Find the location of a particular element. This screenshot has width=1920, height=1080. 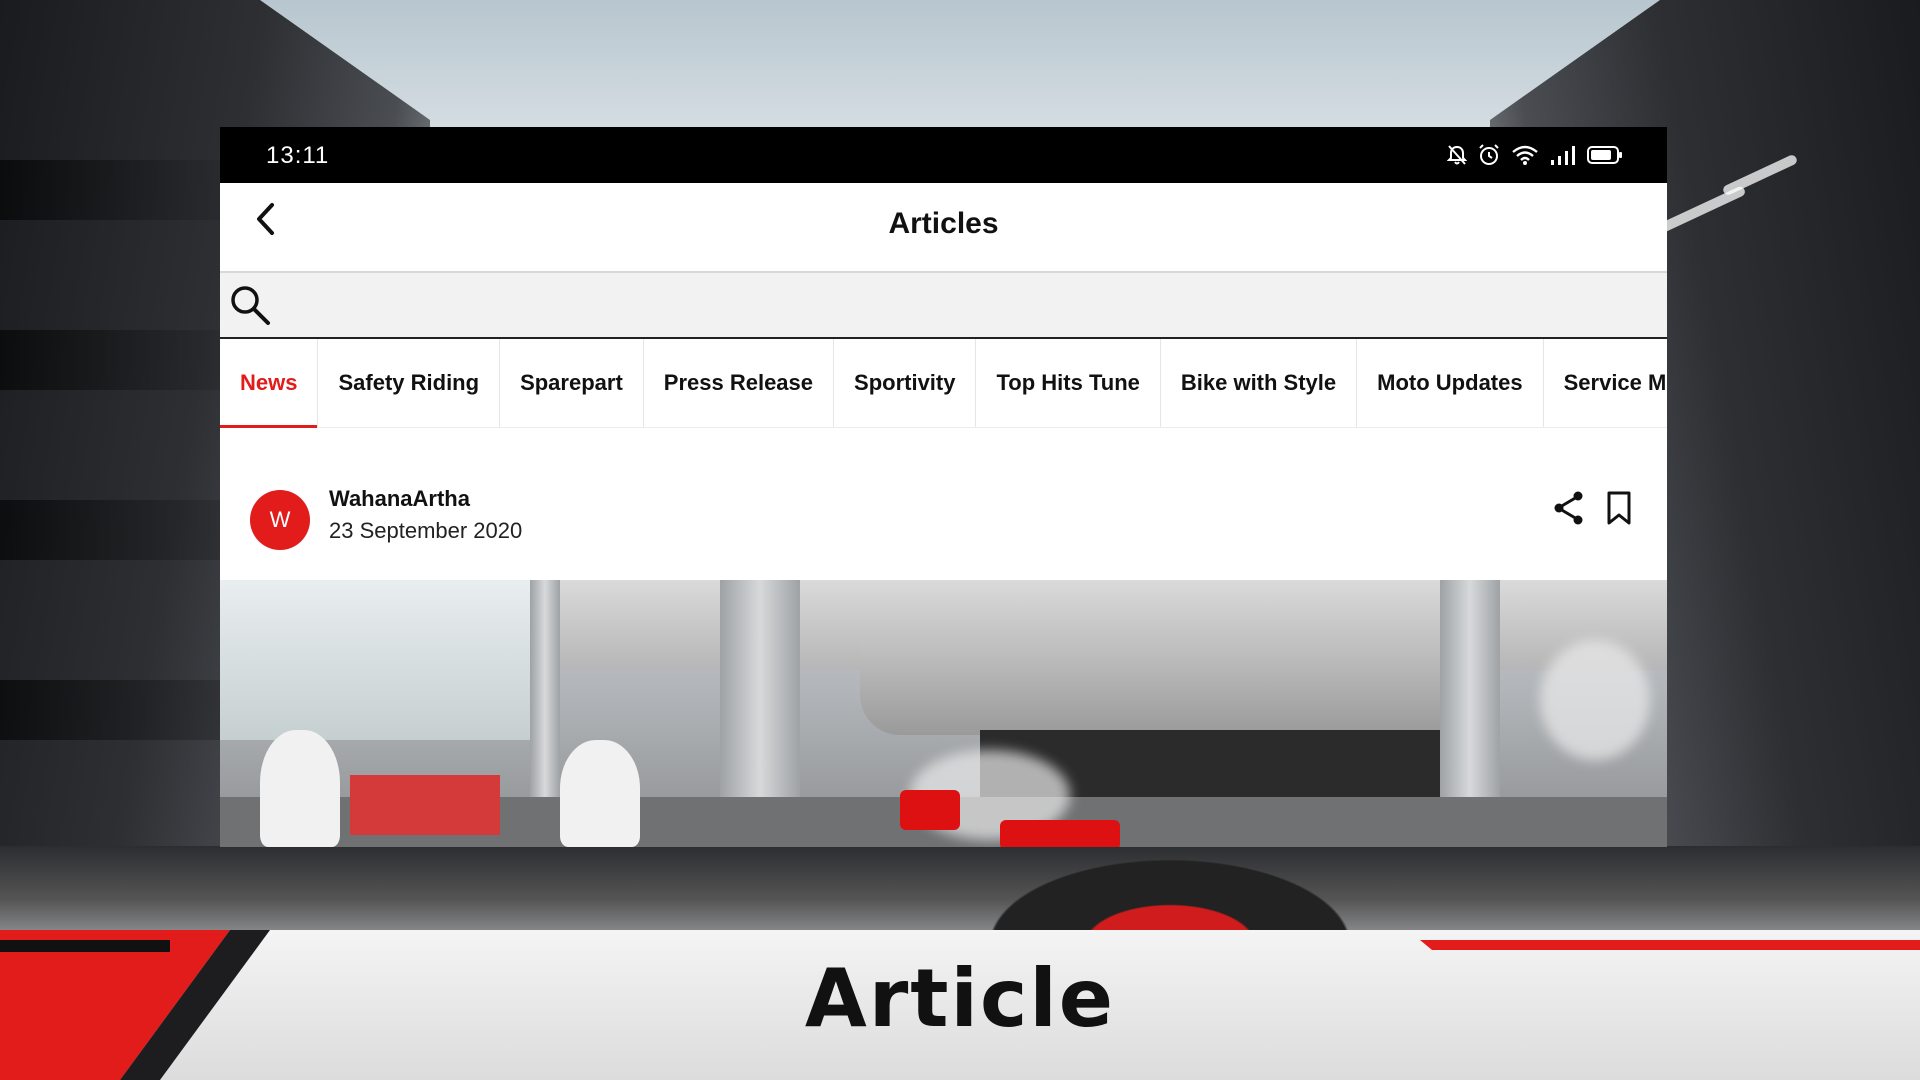

tab-label: Service Motor is located at coordinates (1615, 382).